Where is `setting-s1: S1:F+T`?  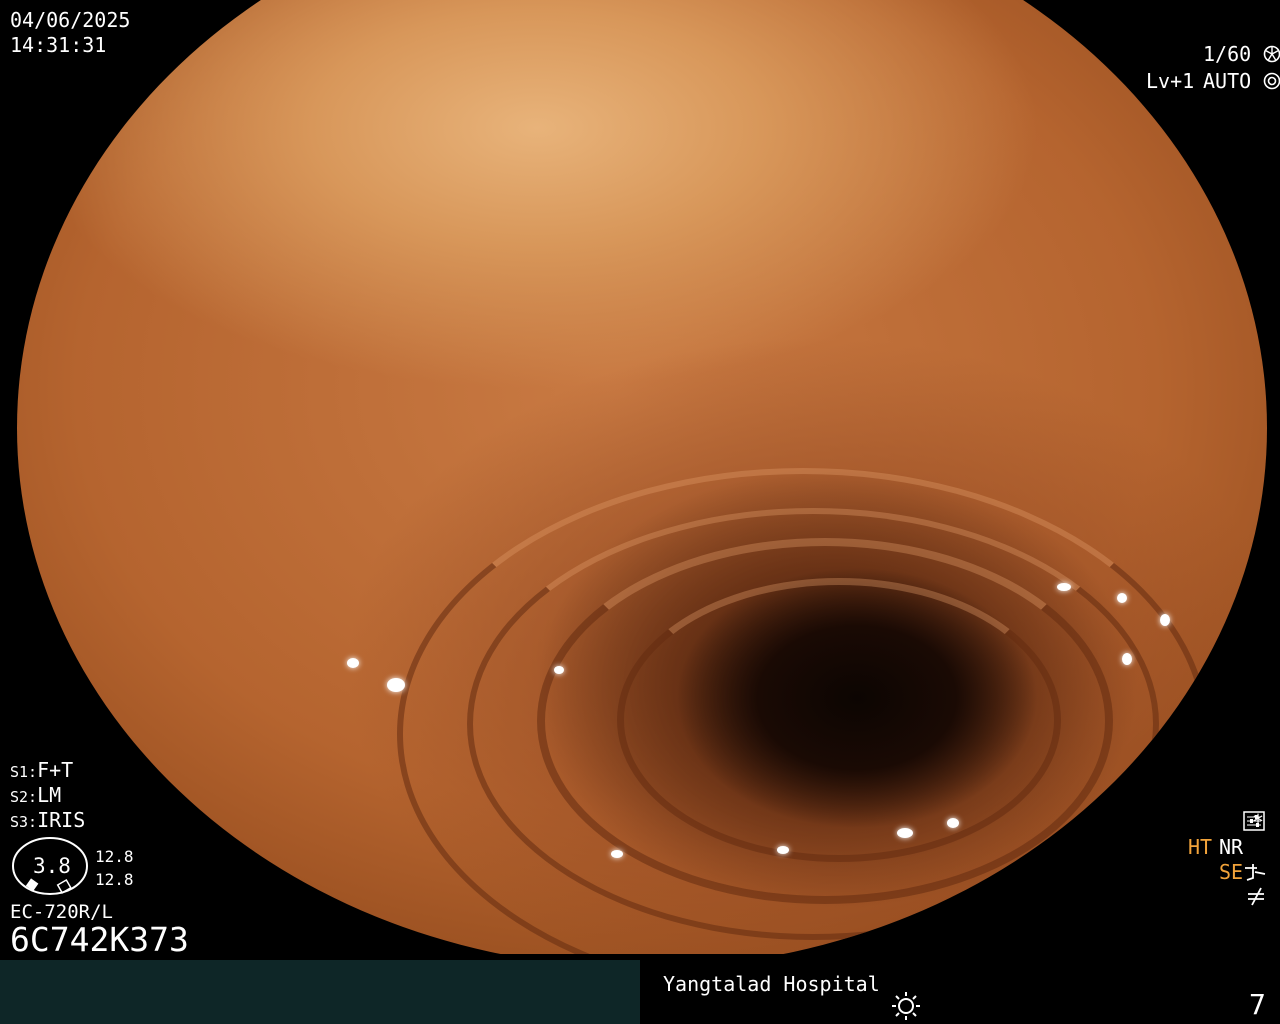 setting-s1: S1:F+T is located at coordinates (41, 771).